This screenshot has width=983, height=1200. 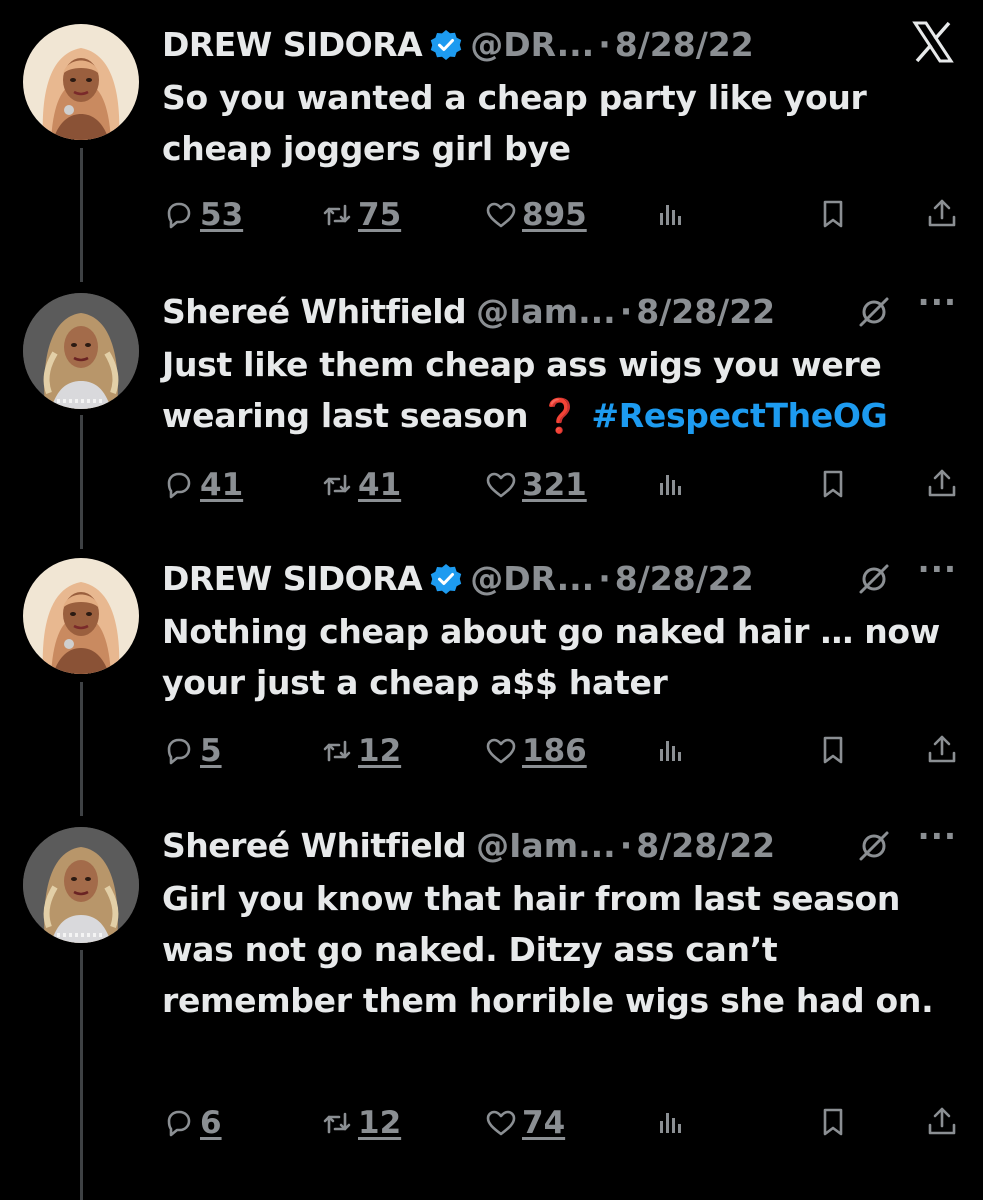 I want to click on reply-count: 41, so click(x=222, y=485).